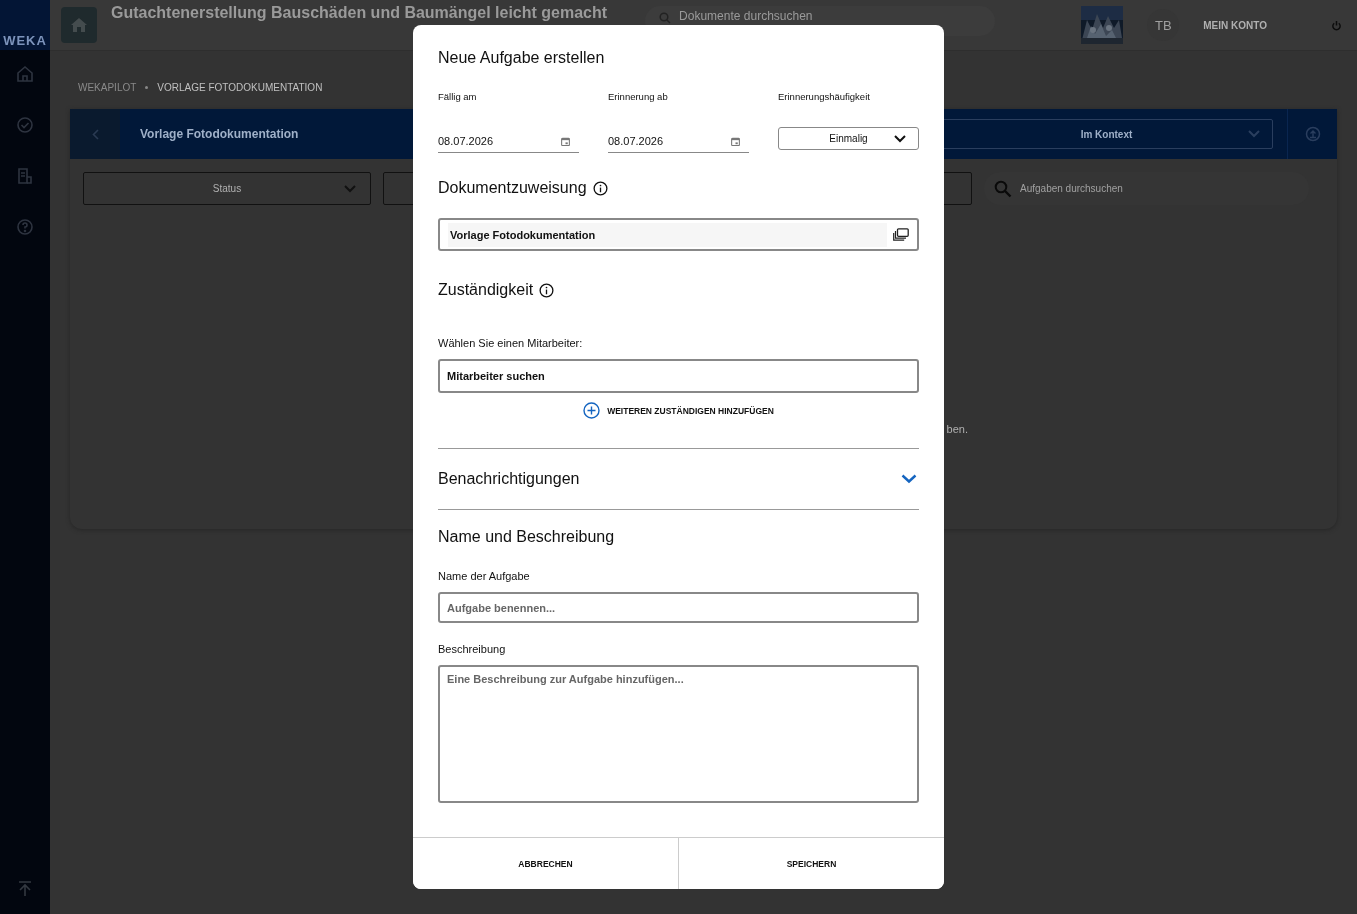  I want to click on section-heading: Dokumentzuweisung, so click(512, 188).